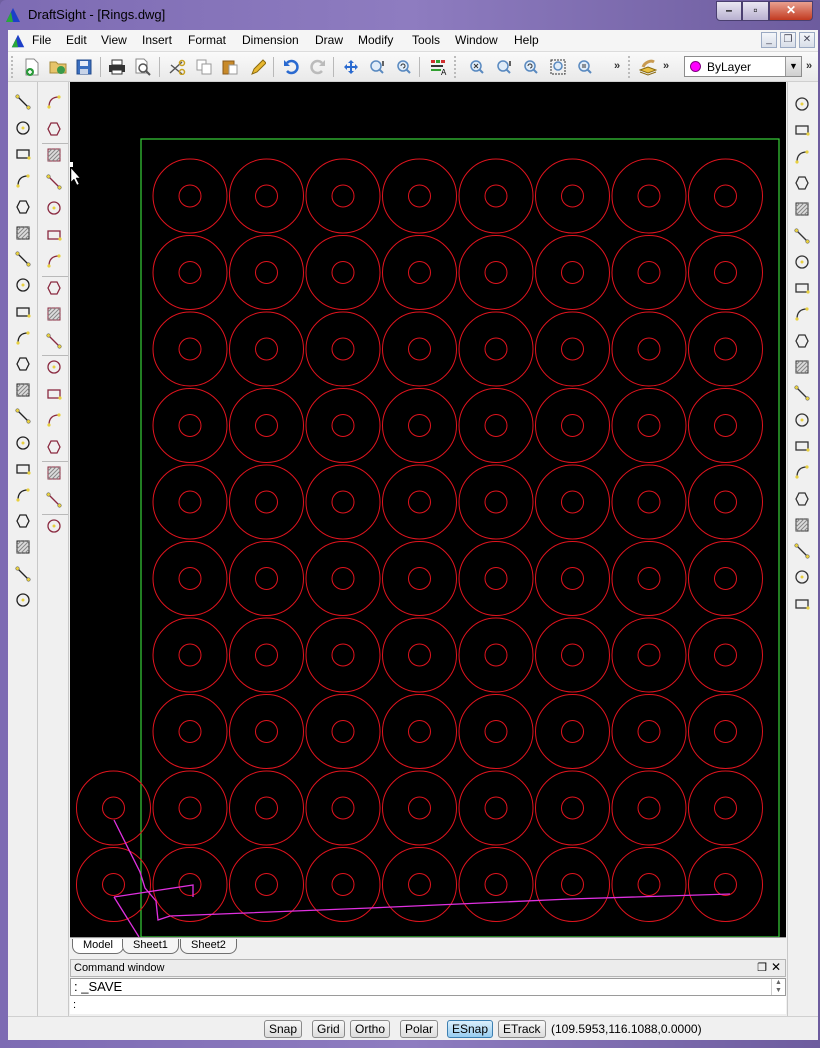  What do you see at coordinates (157, 40) in the screenshot?
I see `menu-insert: Insert` at bounding box center [157, 40].